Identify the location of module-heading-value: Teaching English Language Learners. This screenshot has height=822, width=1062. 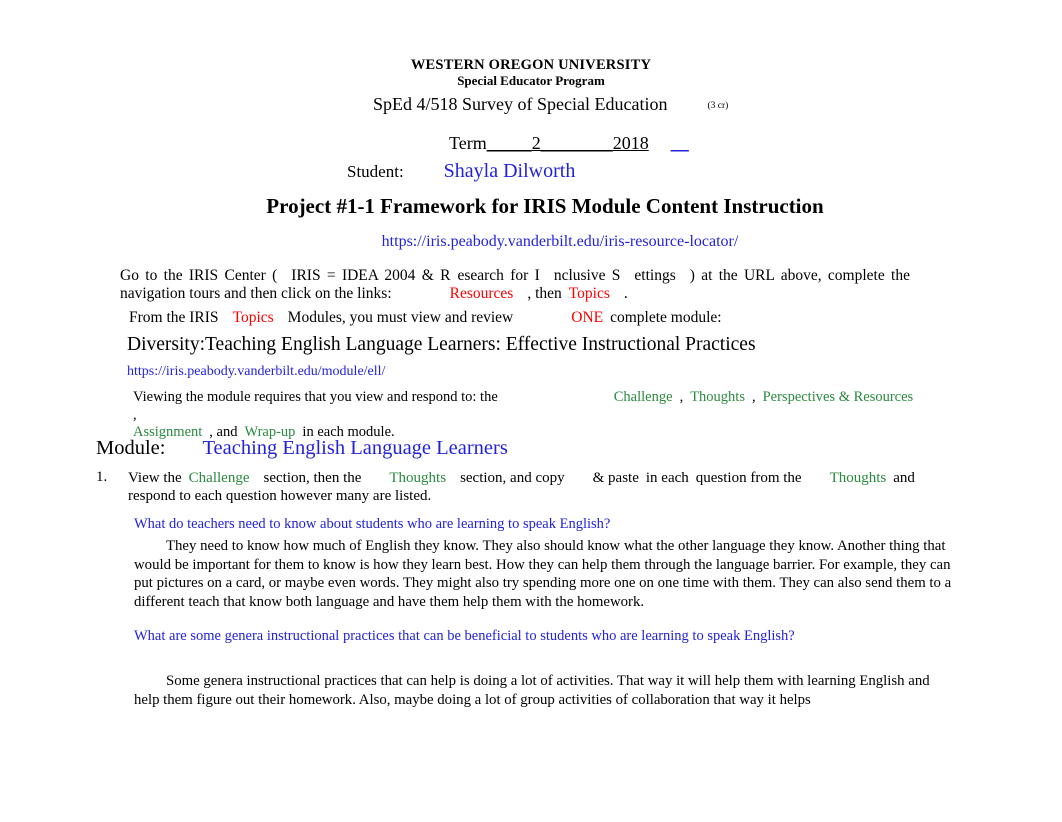
(355, 448).